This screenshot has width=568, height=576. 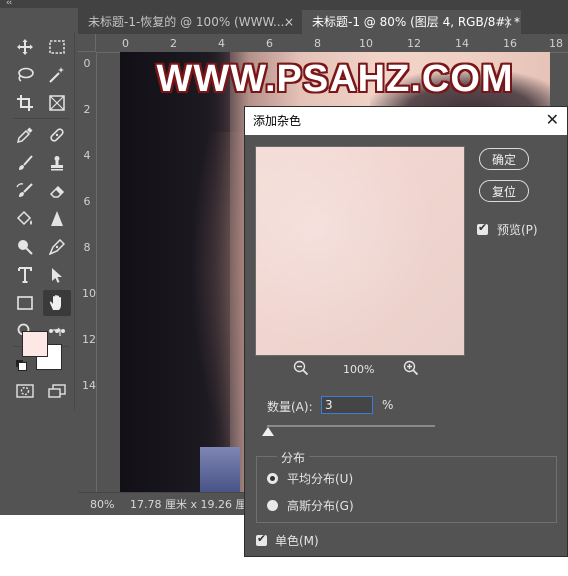 What do you see at coordinates (268, 431) in the screenshot?
I see `amount-slider-thumb` at bounding box center [268, 431].